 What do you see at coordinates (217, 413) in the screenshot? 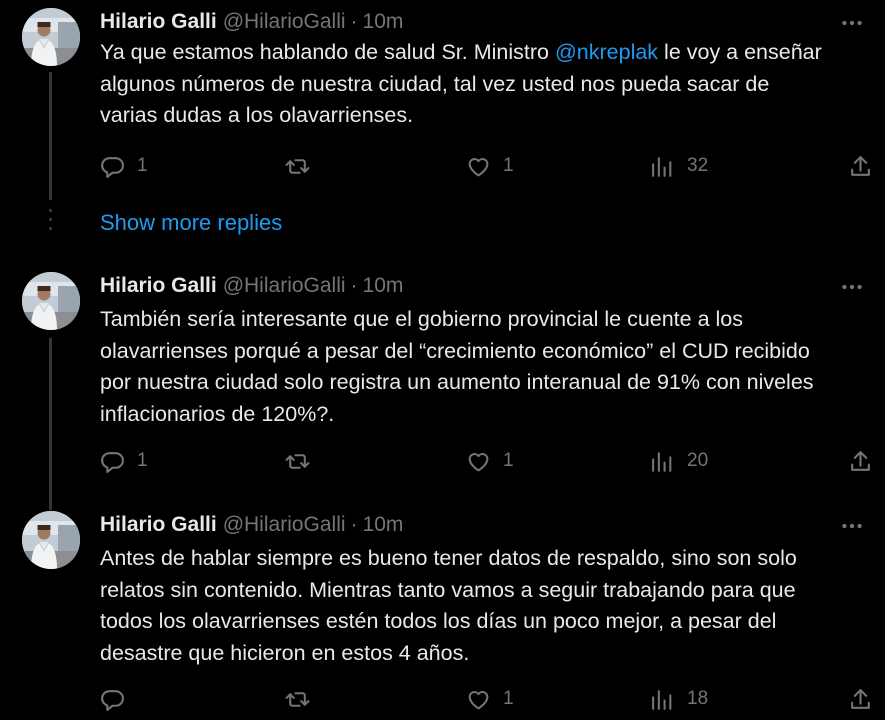
I see `text-line: inflacionarios de 120%?.` at bounding box center [217, 413].